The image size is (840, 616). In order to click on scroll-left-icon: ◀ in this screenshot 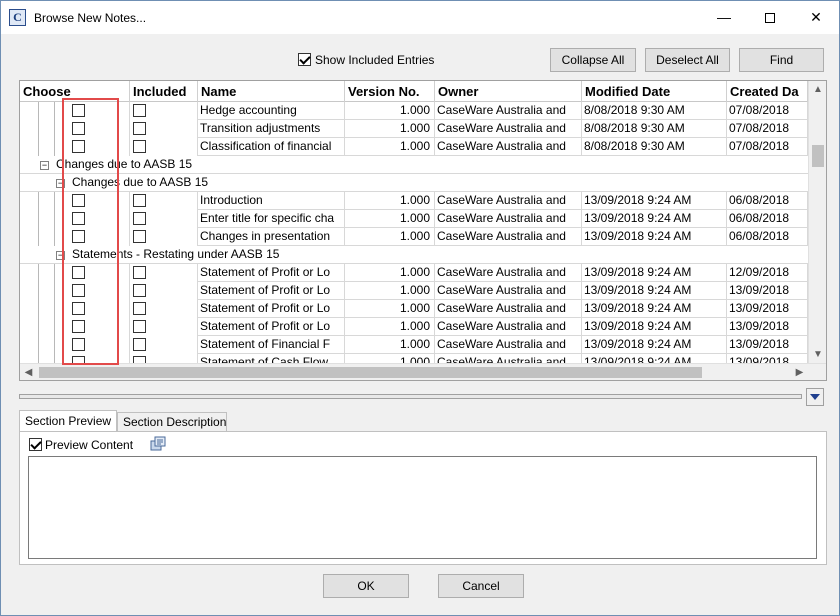, I will do `click(28, 372)`.